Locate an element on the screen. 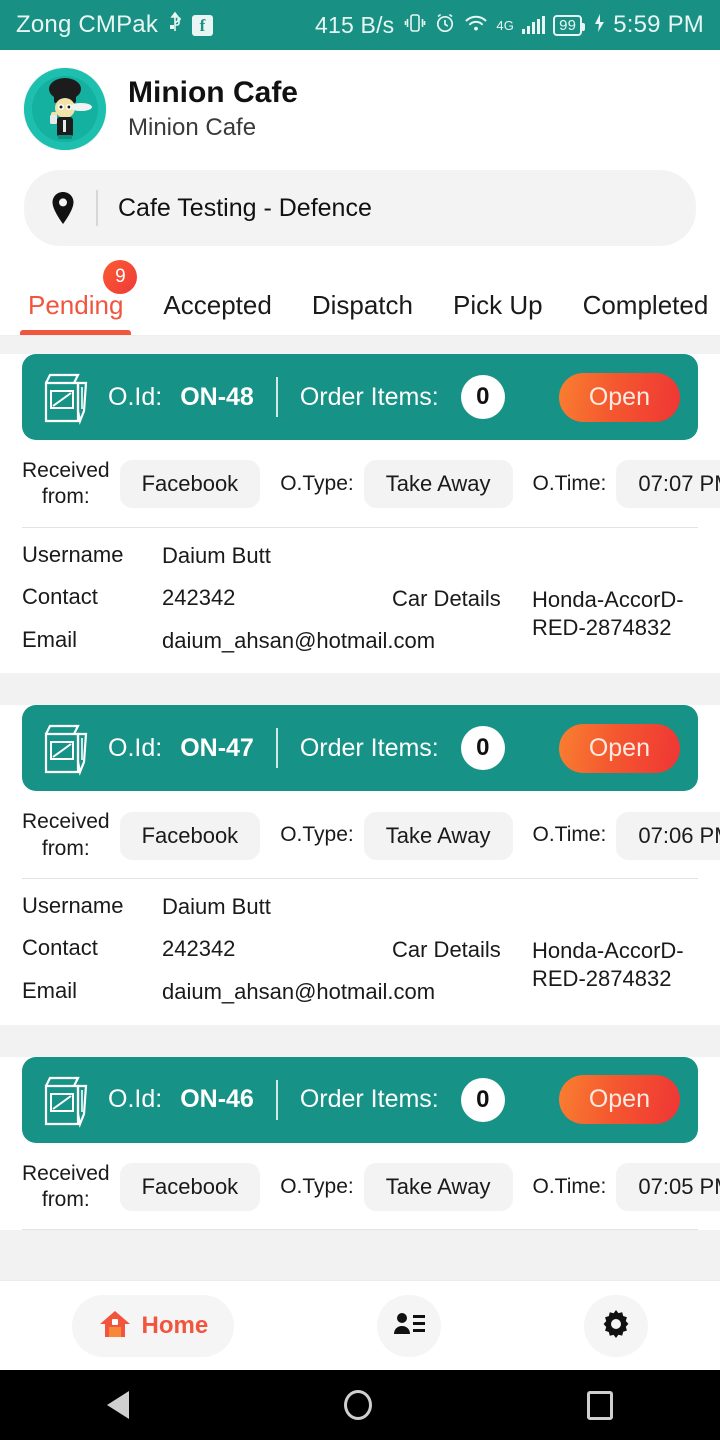 The image size is (720, 1440). back-triangle-icon is located at coordinates (118, 1405).